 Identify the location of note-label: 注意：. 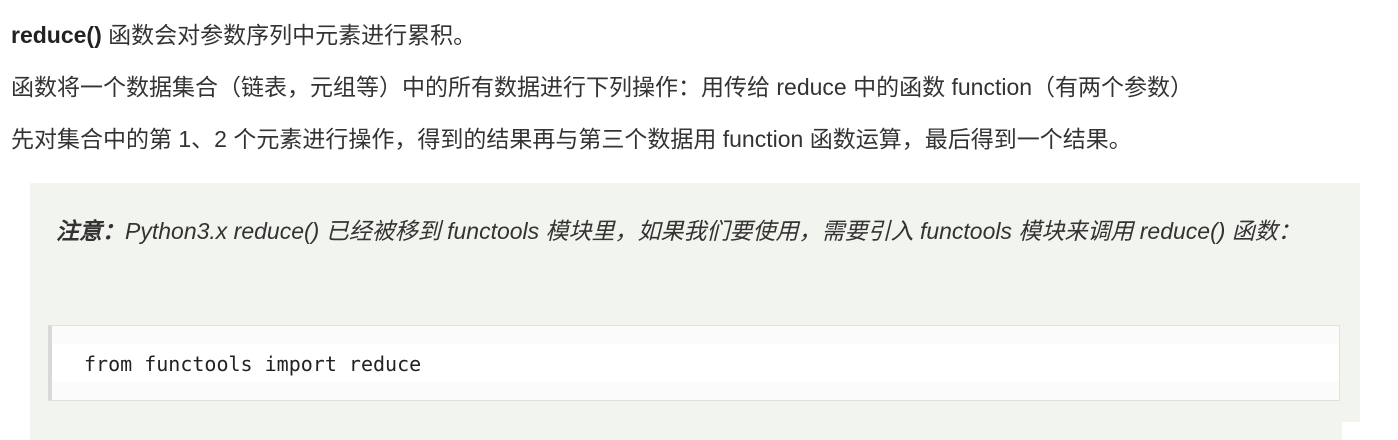
(90, 231).